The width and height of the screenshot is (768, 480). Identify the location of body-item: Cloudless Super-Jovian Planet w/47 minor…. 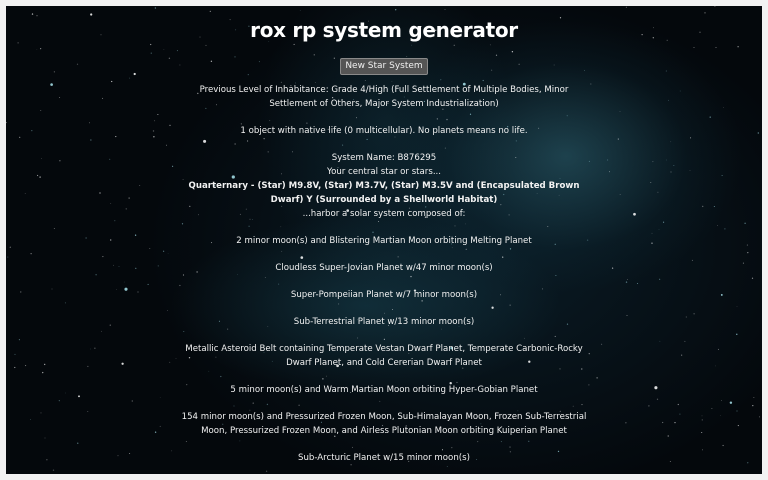
(384, 268).